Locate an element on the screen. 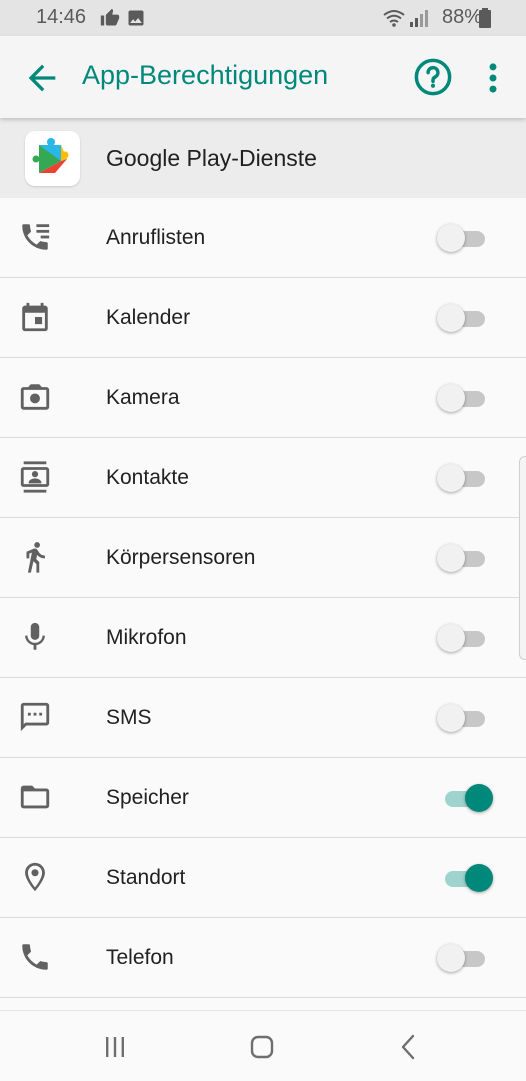 The width and height of the screenshot is (526, 1081). image-icon is located at coordinates (136, 18).